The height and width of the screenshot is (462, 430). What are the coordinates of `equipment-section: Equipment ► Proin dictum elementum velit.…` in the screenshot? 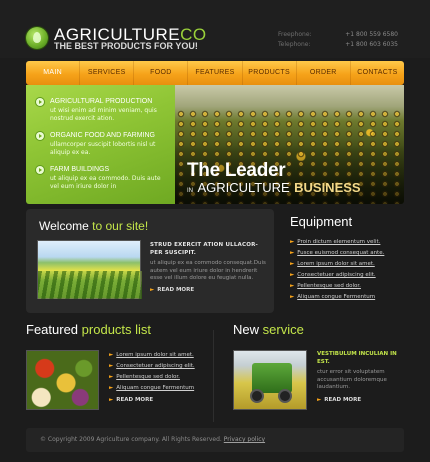 It's located at (350, 258).